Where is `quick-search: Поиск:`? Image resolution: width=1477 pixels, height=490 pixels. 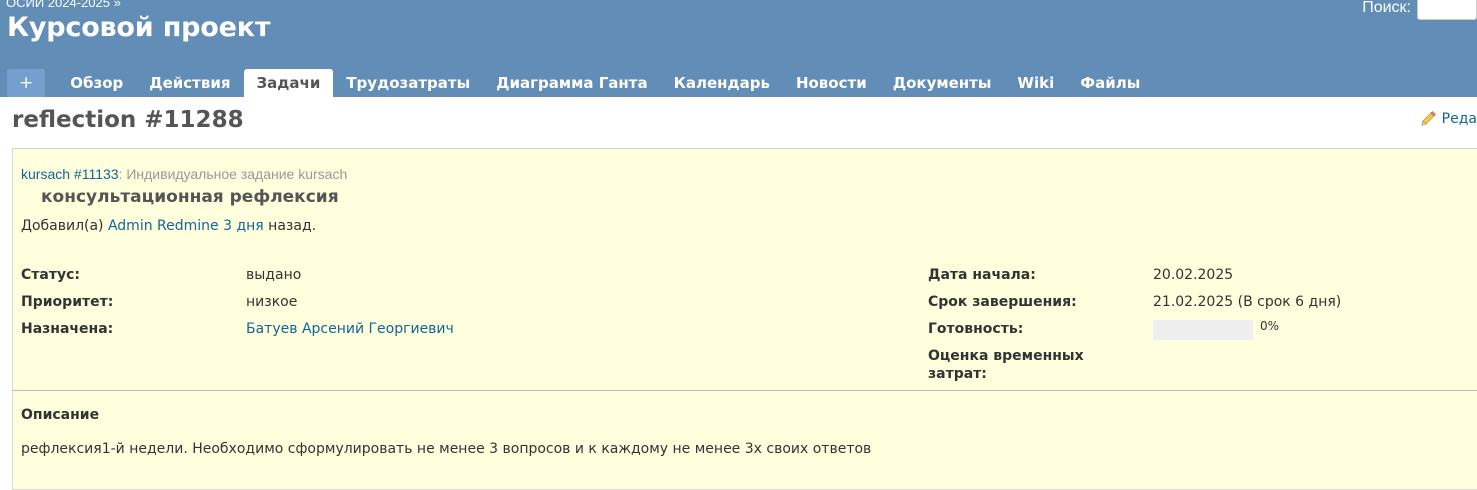
quick-search: Поиск: is located at coordinates (1419, 11).